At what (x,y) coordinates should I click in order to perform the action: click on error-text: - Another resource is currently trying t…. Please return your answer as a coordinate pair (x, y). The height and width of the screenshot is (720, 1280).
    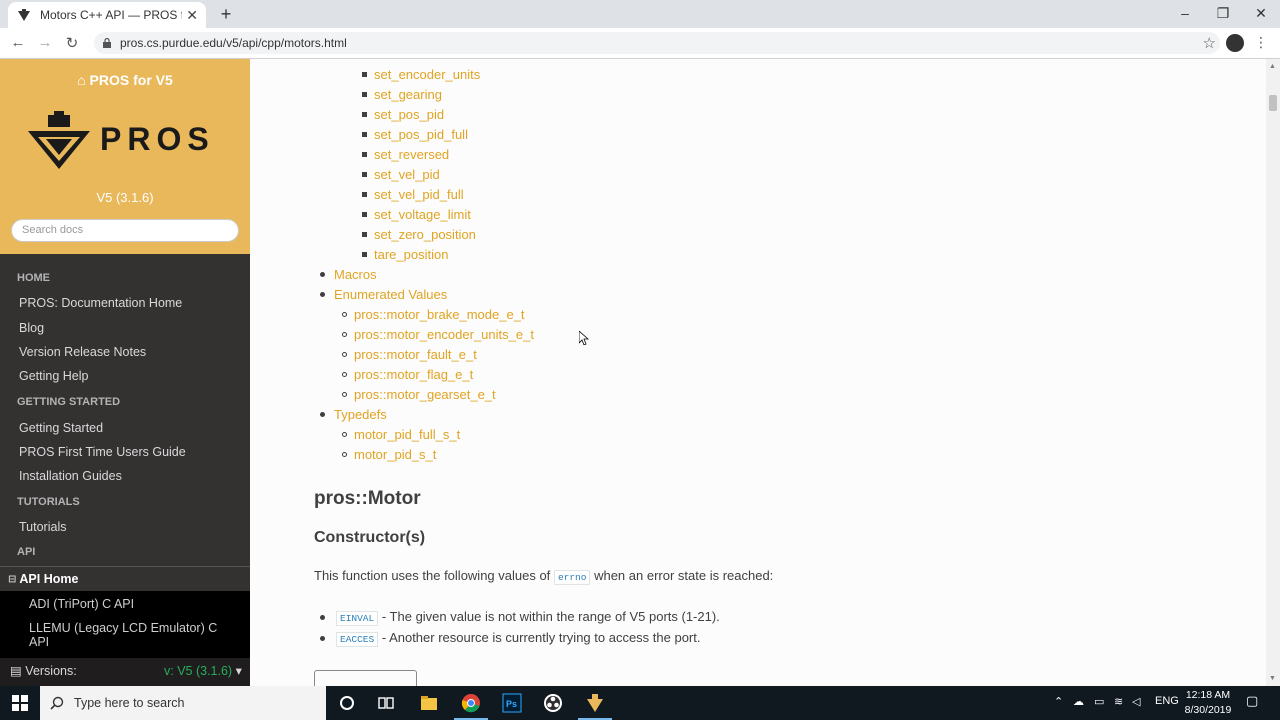
    Looking at the image, I should click on (541, 637).